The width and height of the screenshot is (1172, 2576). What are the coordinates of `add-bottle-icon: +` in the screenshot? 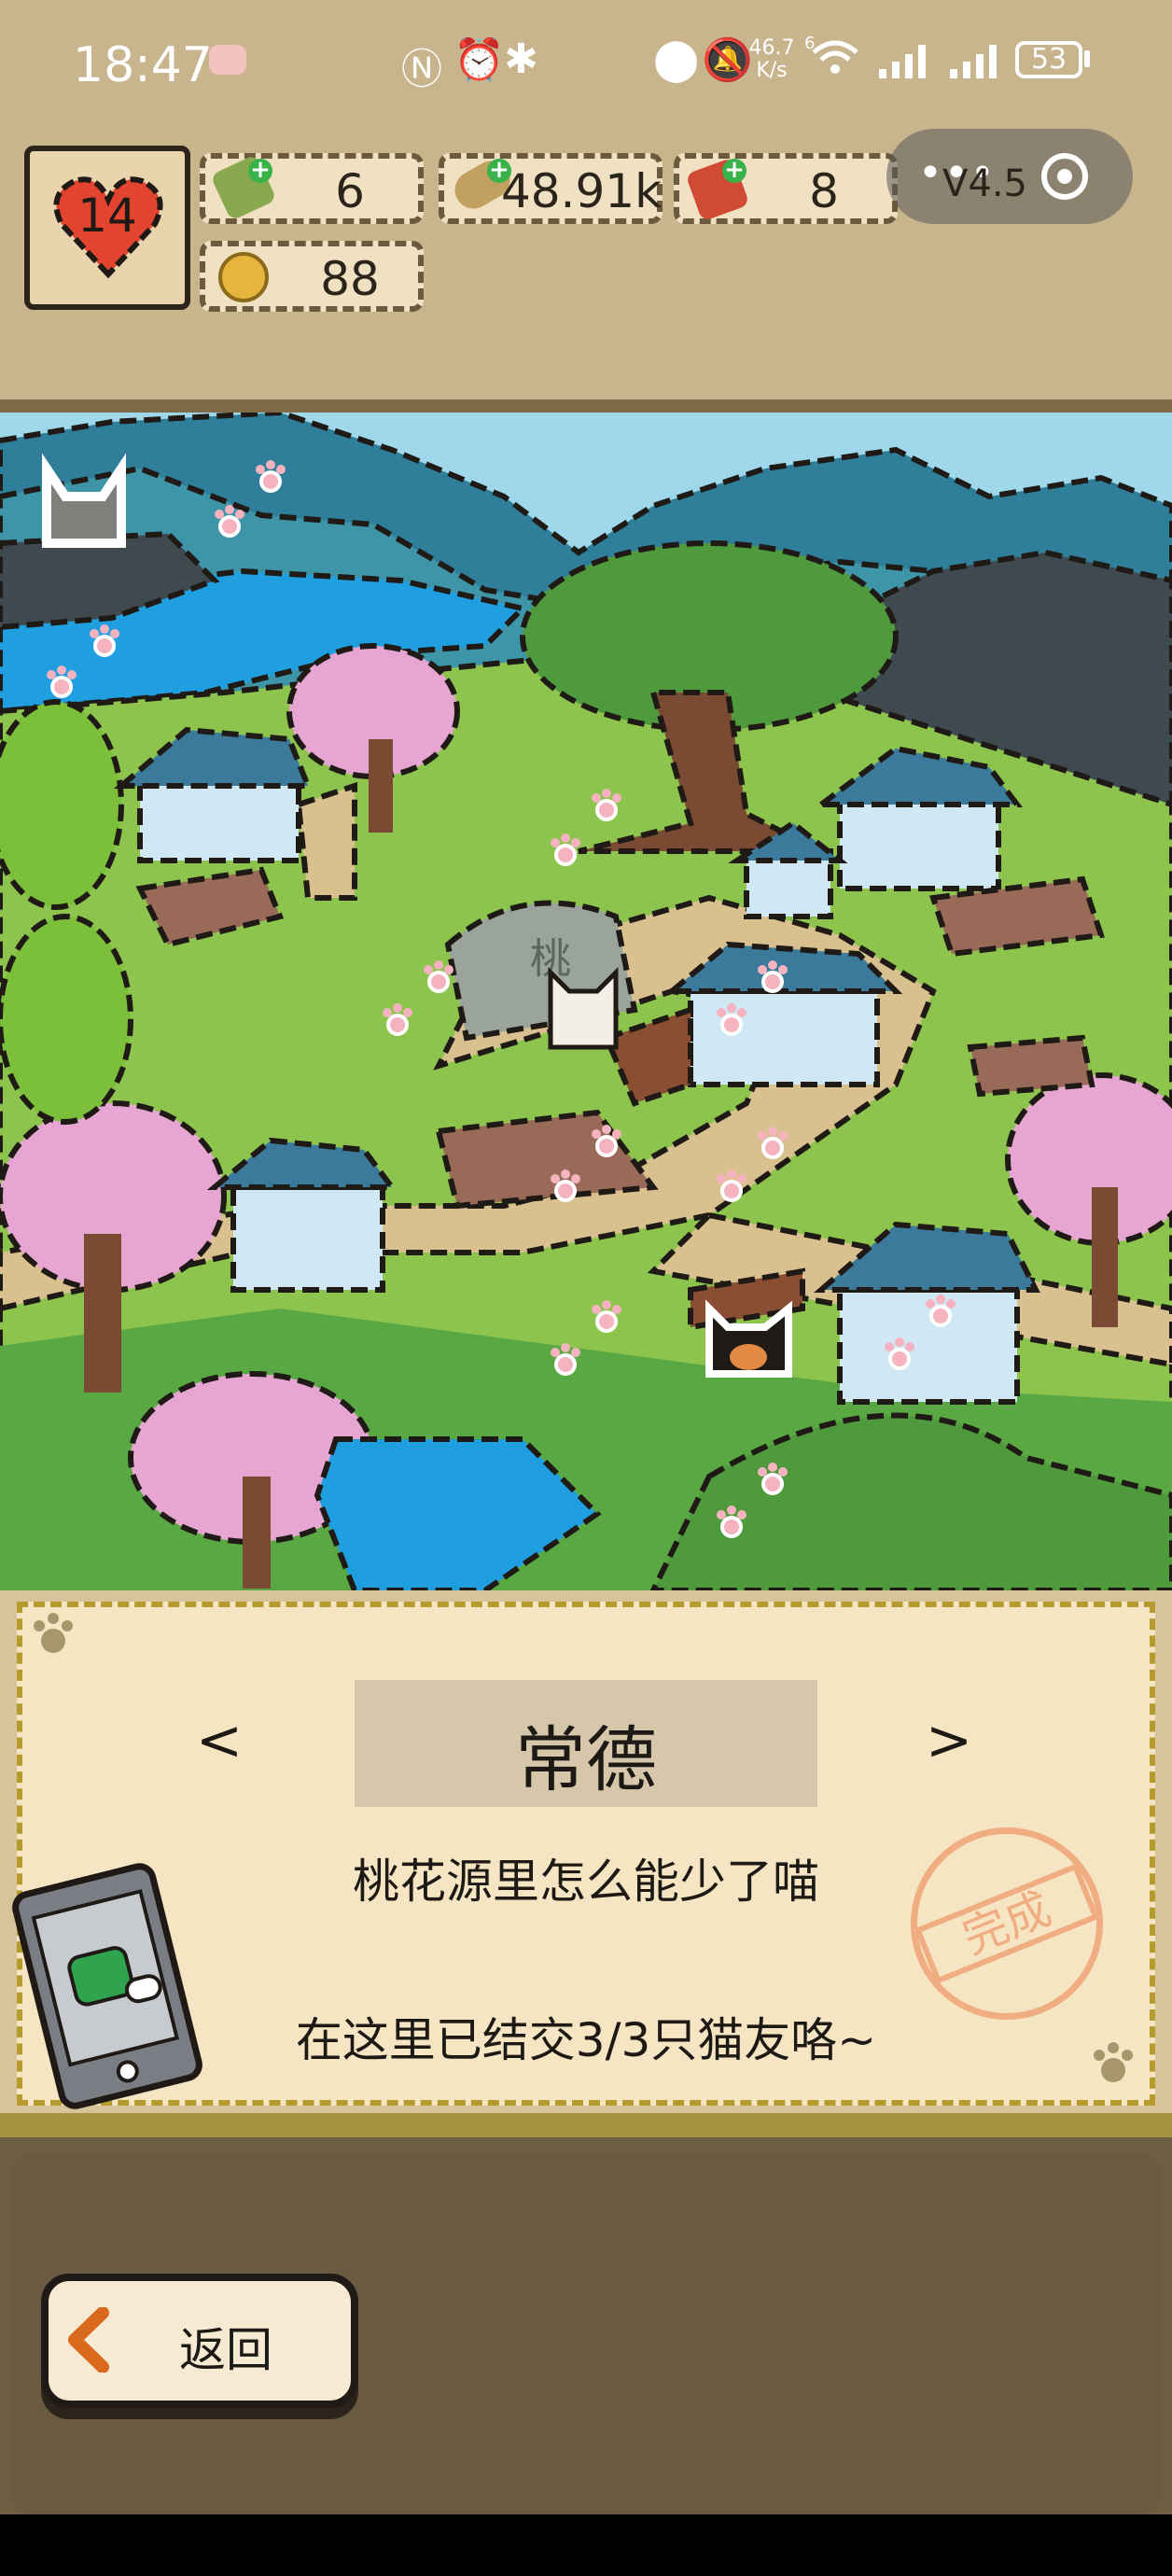 It's located at (260, 170).